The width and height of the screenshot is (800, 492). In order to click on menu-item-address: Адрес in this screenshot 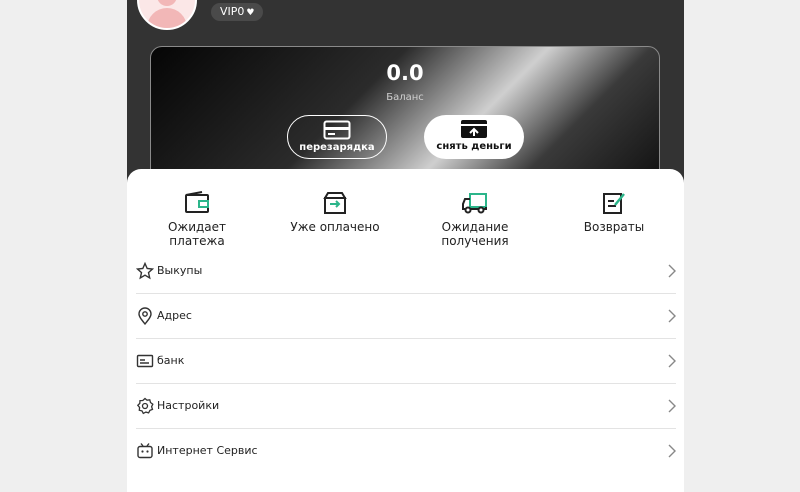, I will do `click(406, 316)`.